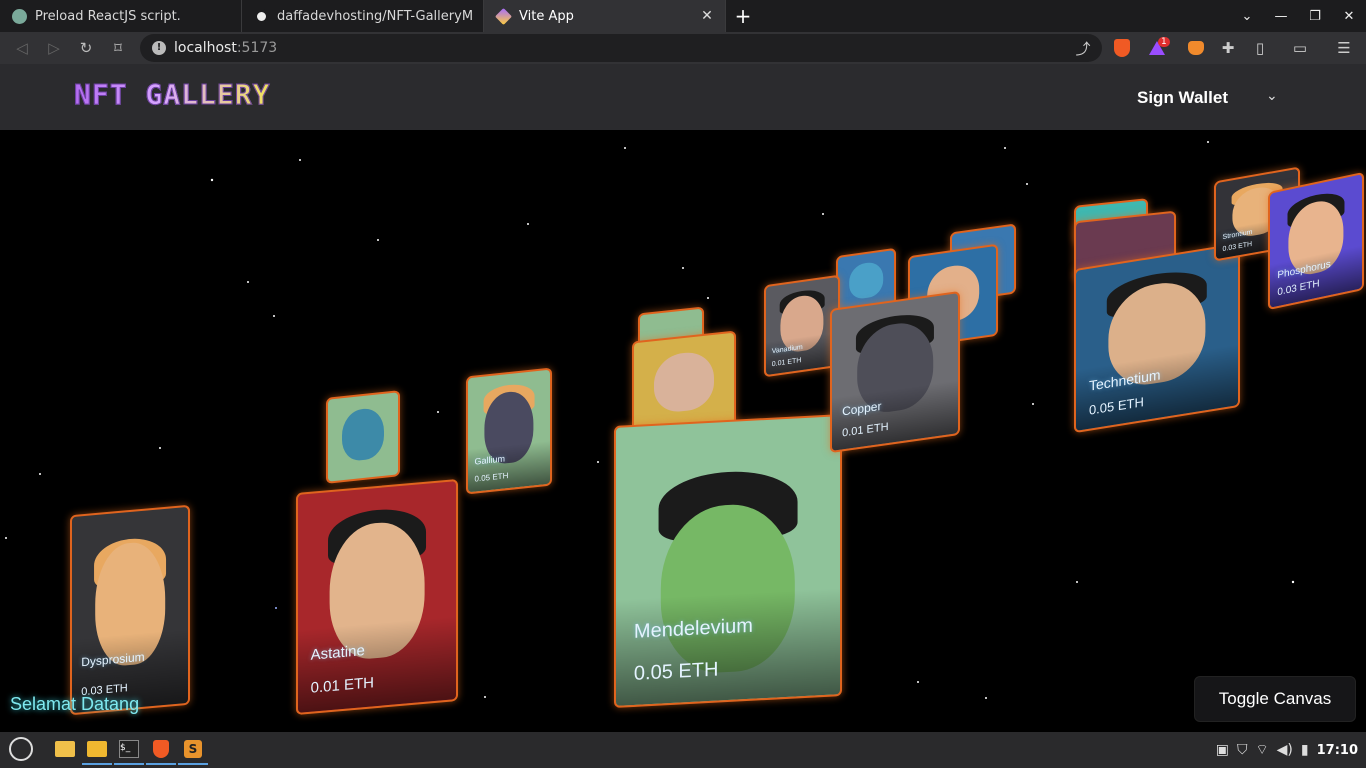 The height and width of the screenshot is (768, 1366). I want to click on forward-icon: ▷, so click(54, 48).